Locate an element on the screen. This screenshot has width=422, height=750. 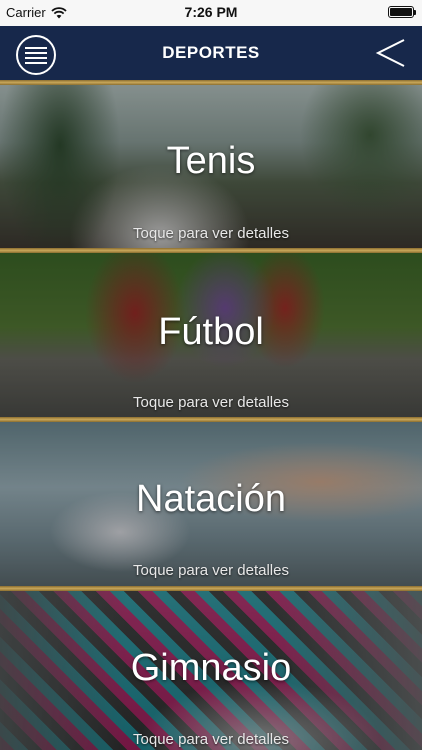
sport-title: Natación is located at coordinates (211, 499).